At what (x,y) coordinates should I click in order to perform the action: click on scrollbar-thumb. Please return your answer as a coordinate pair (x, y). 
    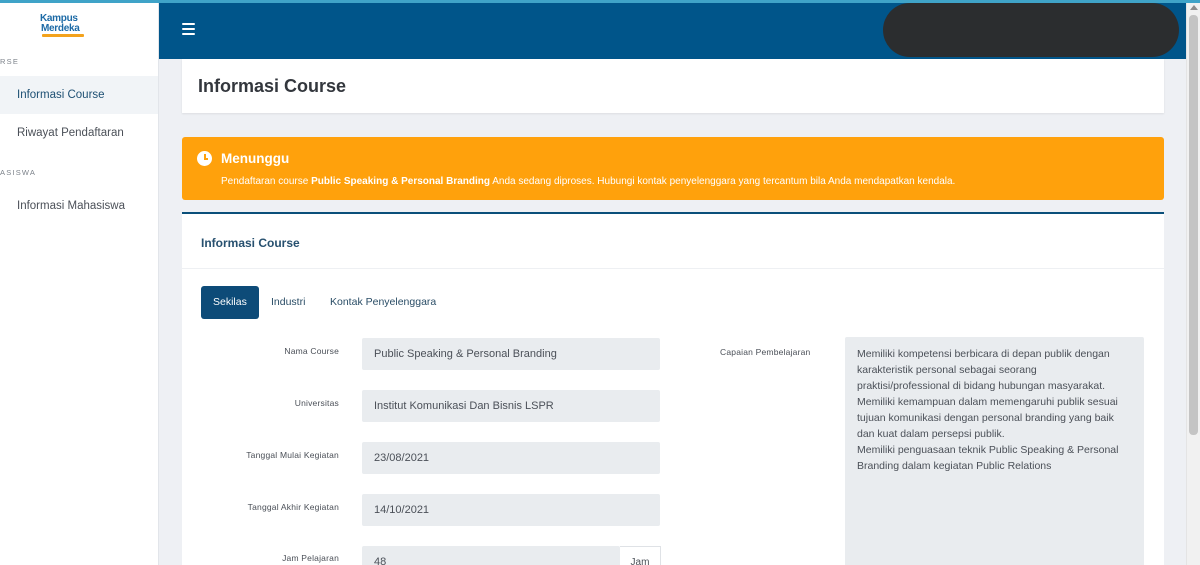
    Looking at the image, I should click on (1193, 225).